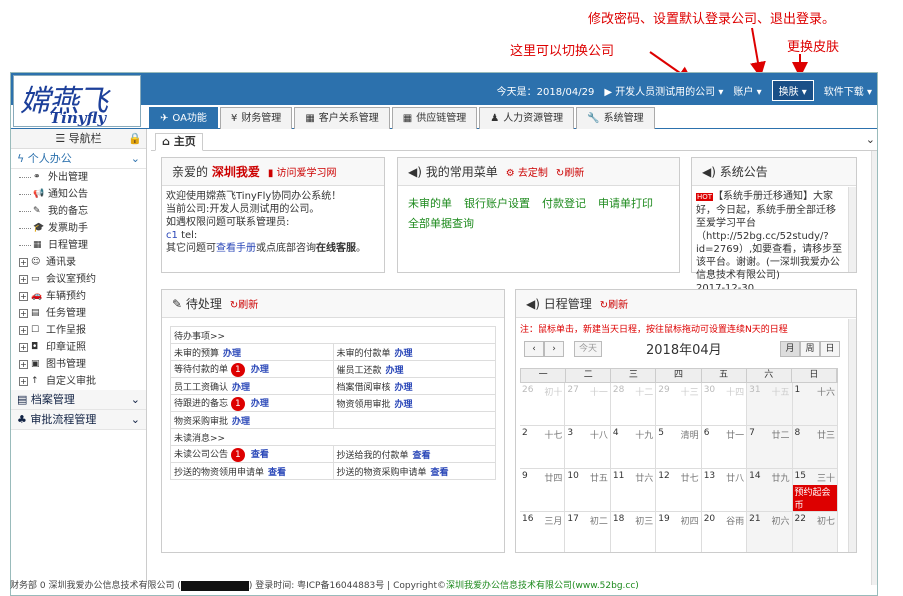 The height and width of the screenshot is (596, 903). Describe the element at coordinates (588, 404) in the screenshot. I see `calendar-day: 27 十一` at that location.